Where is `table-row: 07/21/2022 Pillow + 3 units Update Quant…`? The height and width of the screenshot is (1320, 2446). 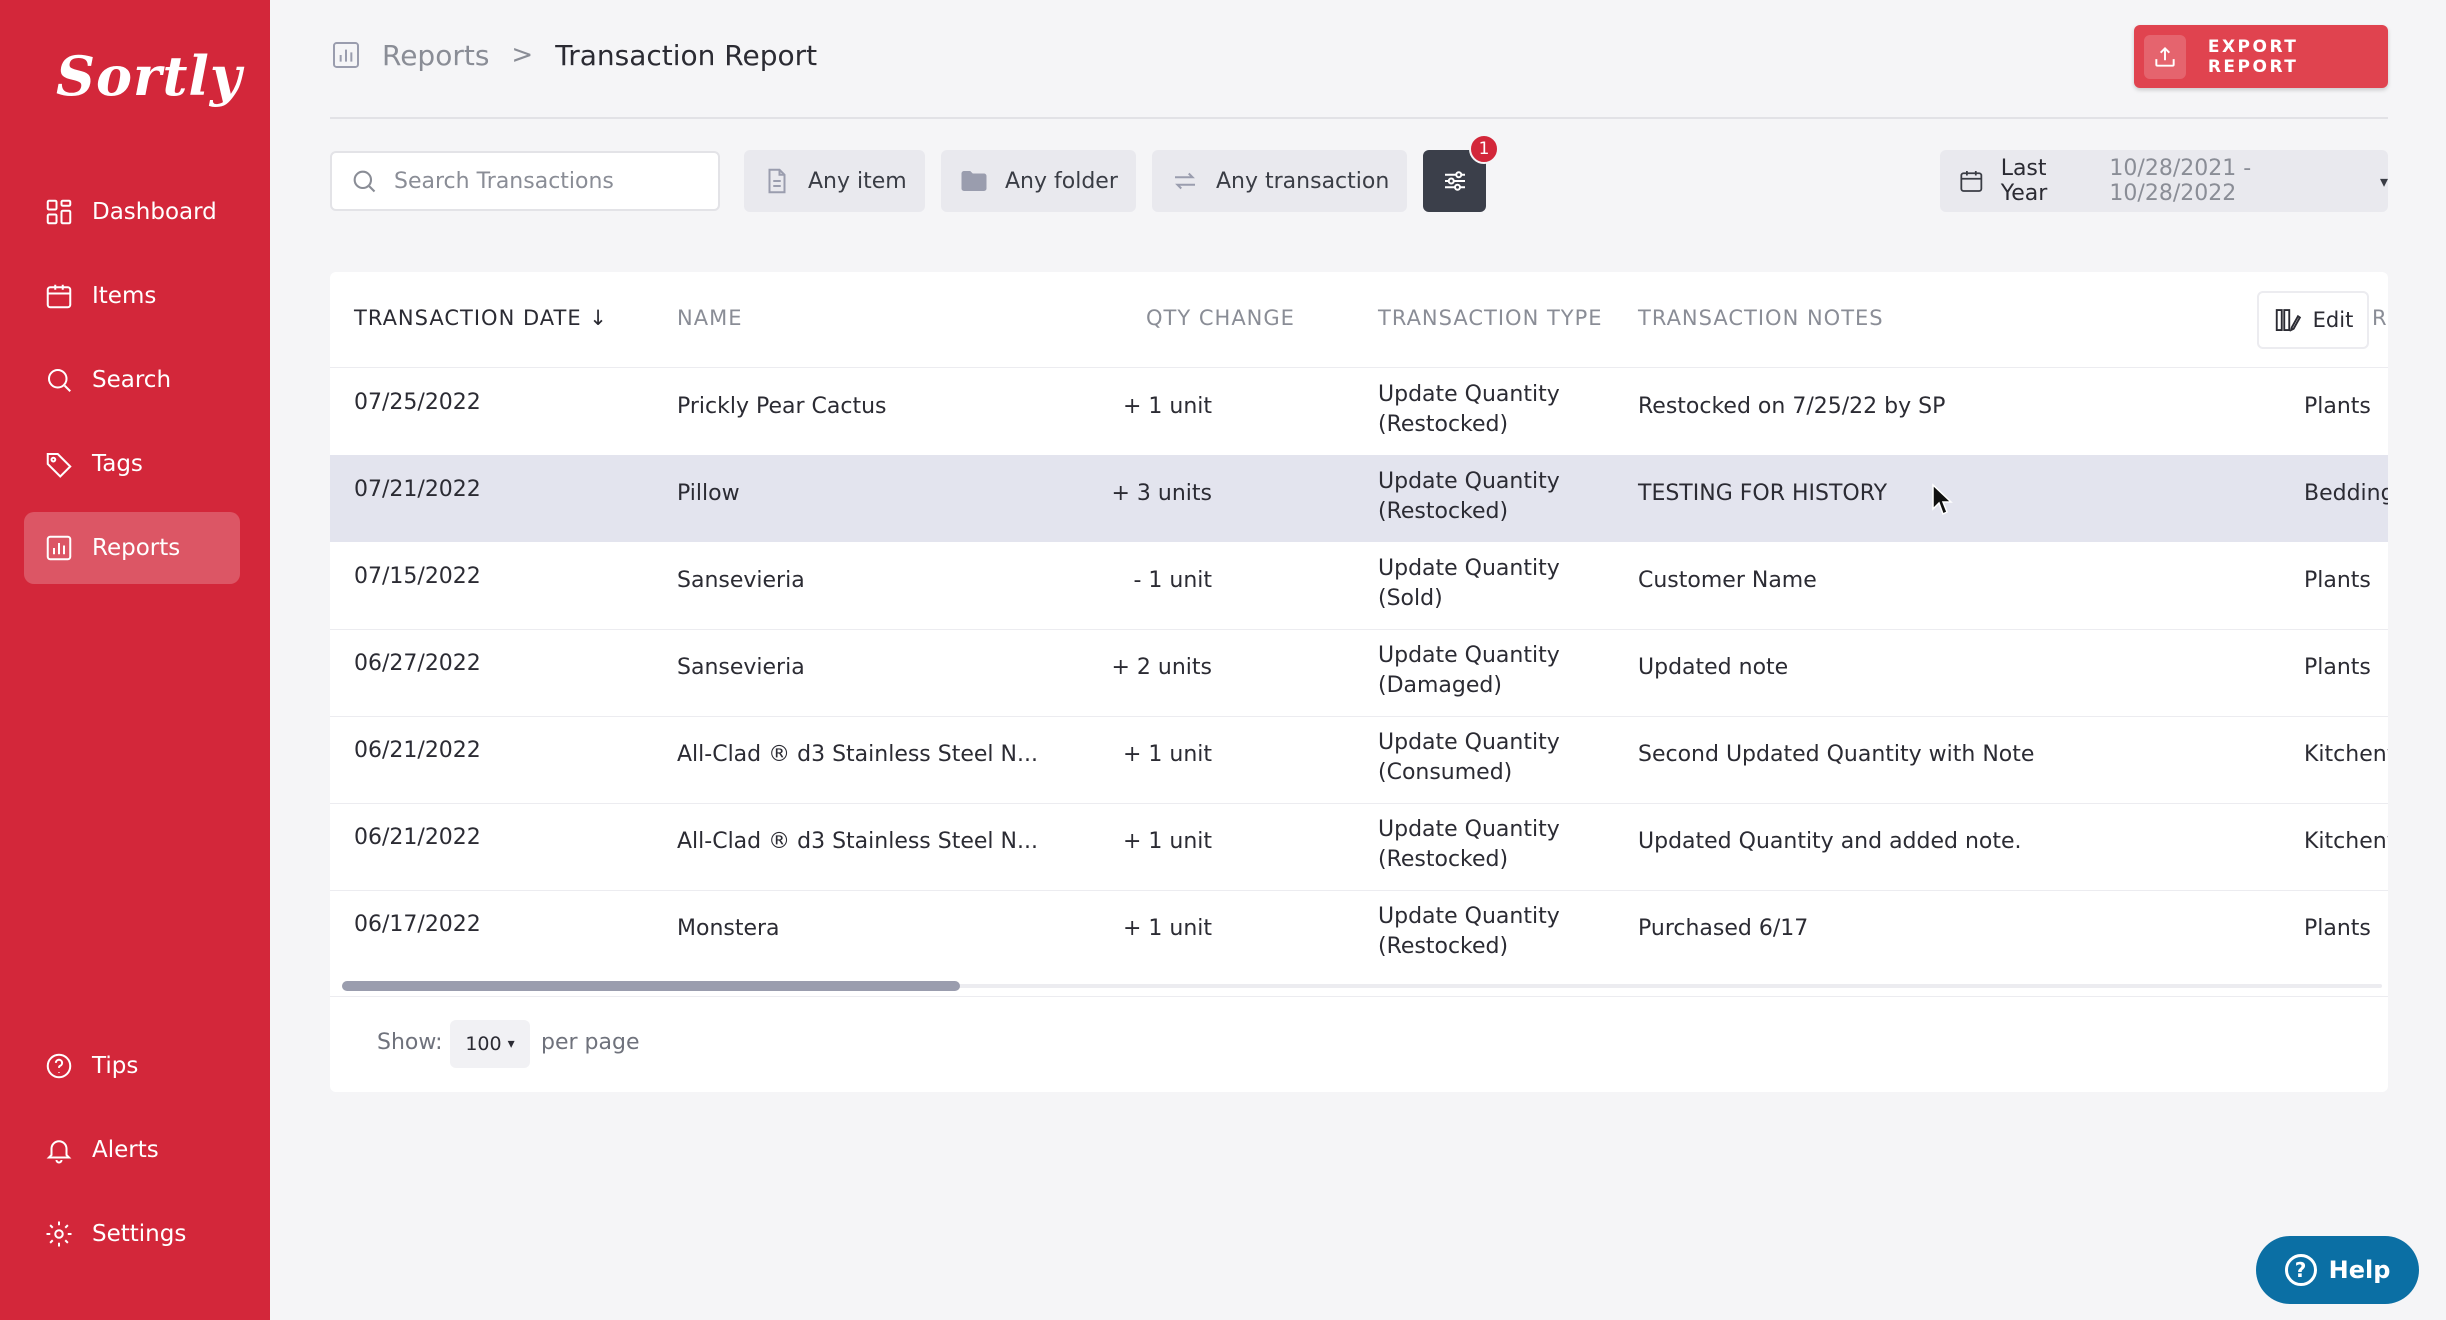 table-row: 07/21/2022 Pillow + 3 units Update Quant… is located at coordinates (1359, 498).